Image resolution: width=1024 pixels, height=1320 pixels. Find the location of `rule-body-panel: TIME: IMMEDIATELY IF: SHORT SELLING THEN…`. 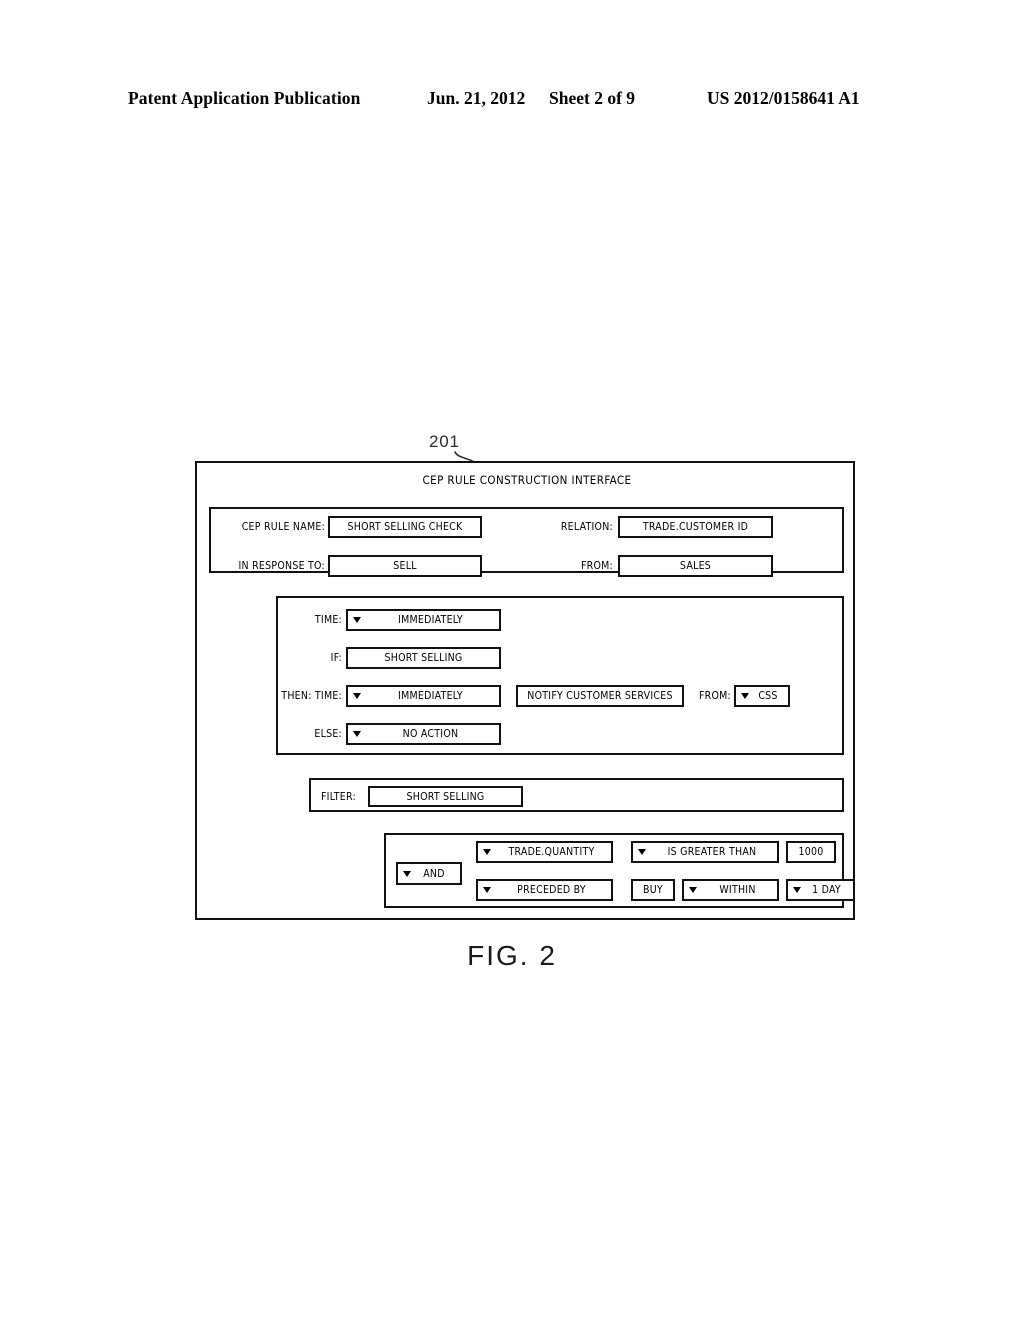

rule-body-panel: TIME: IMMEDIATELY IF: SHORT SELLING THEN… is located at coordinates (560, 675).